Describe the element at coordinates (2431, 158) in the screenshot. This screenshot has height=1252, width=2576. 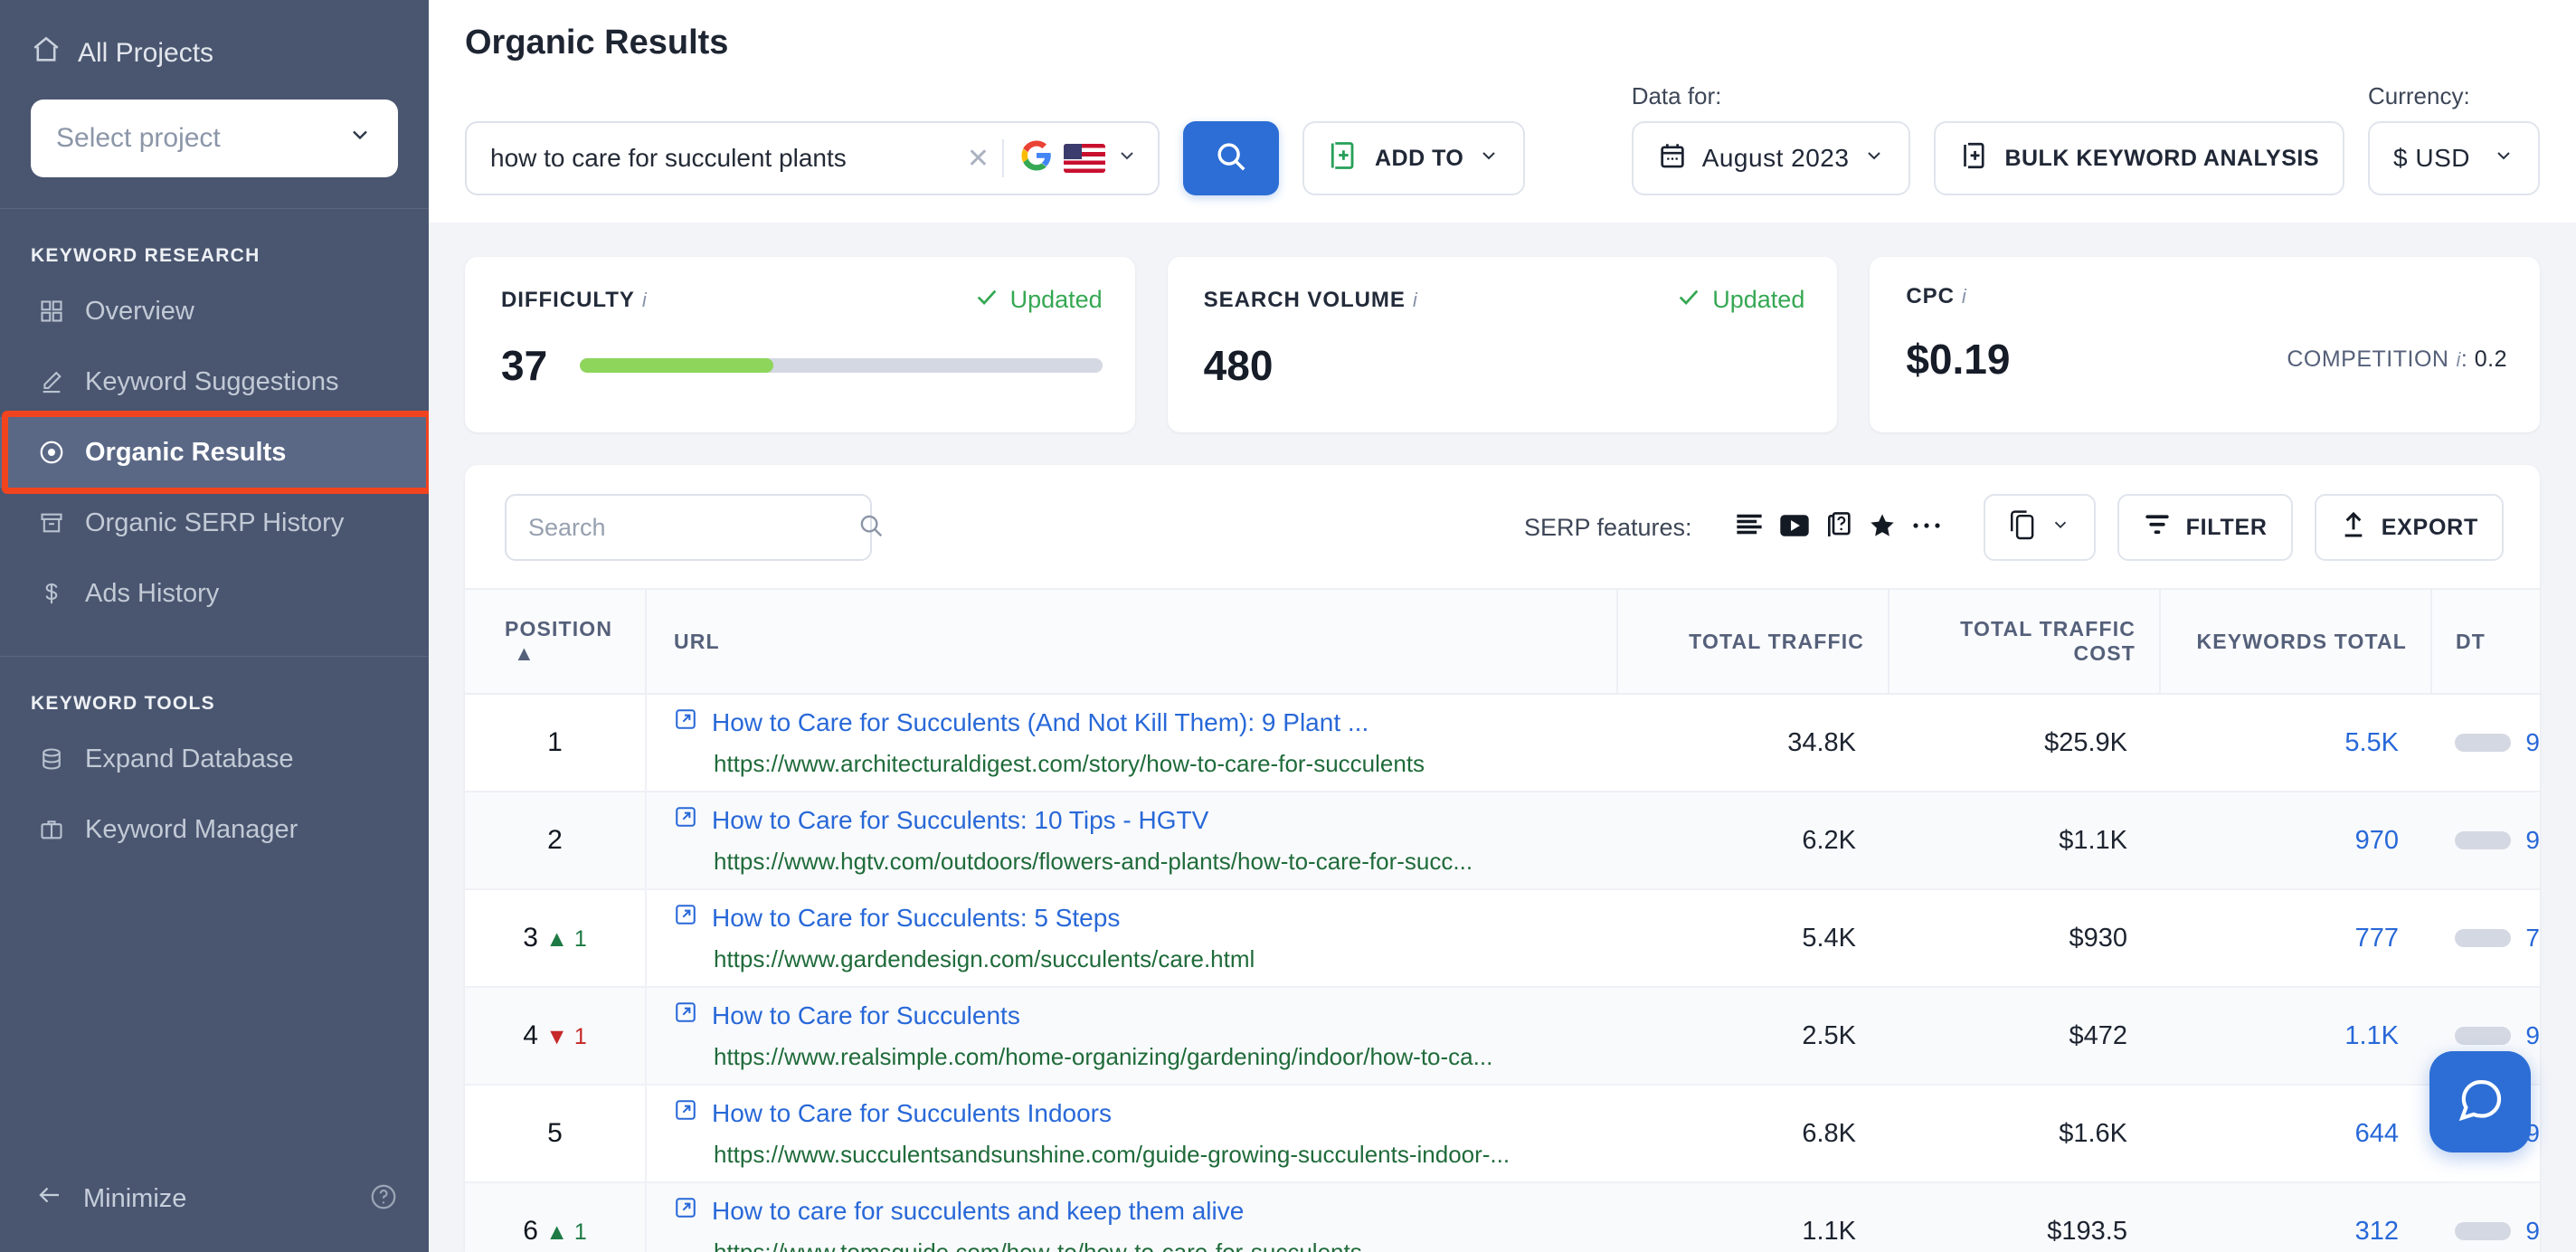
I see `currency-value: $ USD` at that location.